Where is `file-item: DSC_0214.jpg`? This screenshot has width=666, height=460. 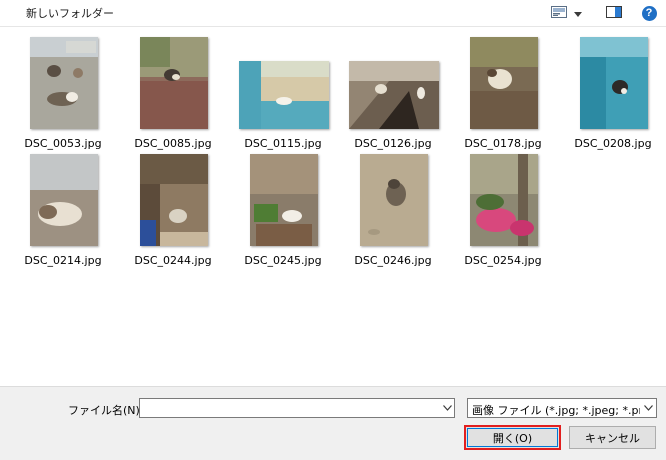 file-item: DSC_0214.jpg is located at coordinates (63, 209).